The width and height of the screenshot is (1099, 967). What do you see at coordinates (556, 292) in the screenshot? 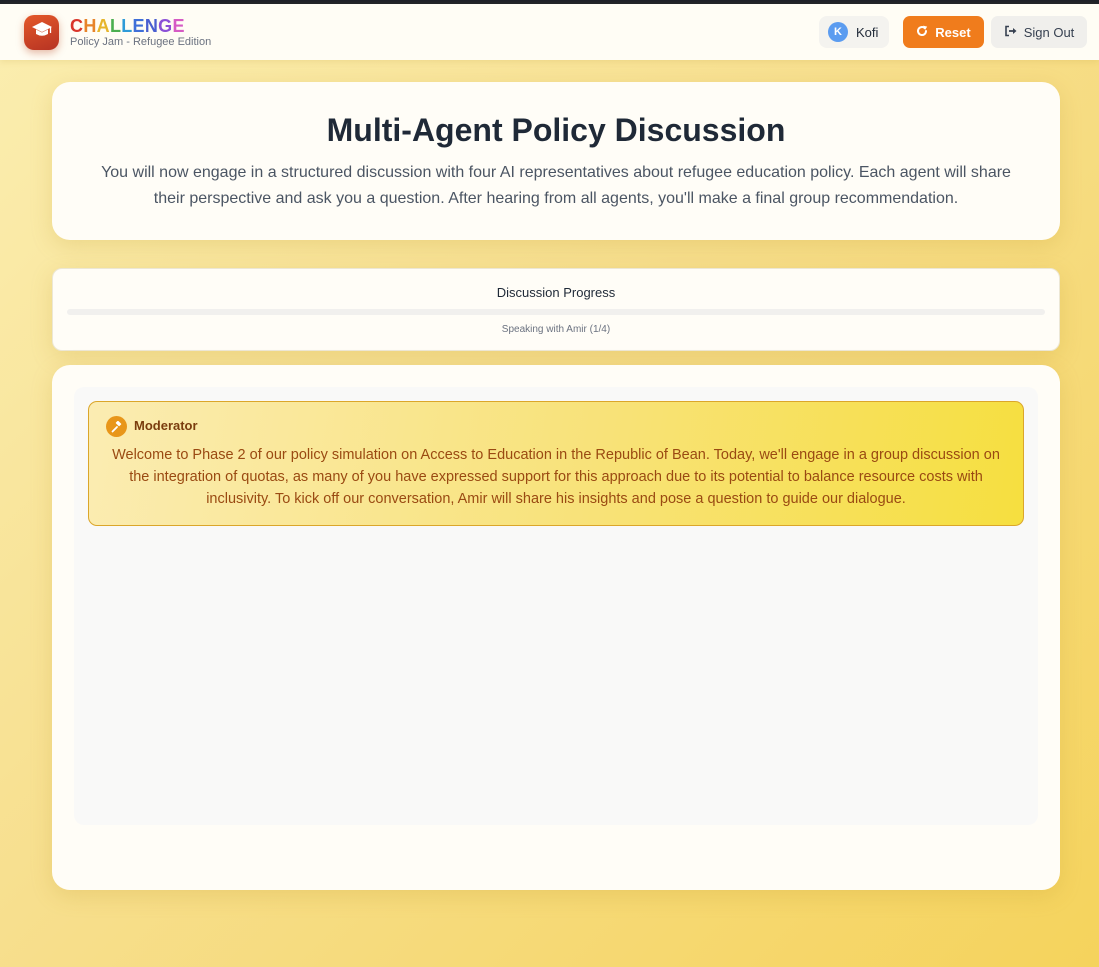
I see `progress-title: Discussion Progress` at bounding box center [556, 292].